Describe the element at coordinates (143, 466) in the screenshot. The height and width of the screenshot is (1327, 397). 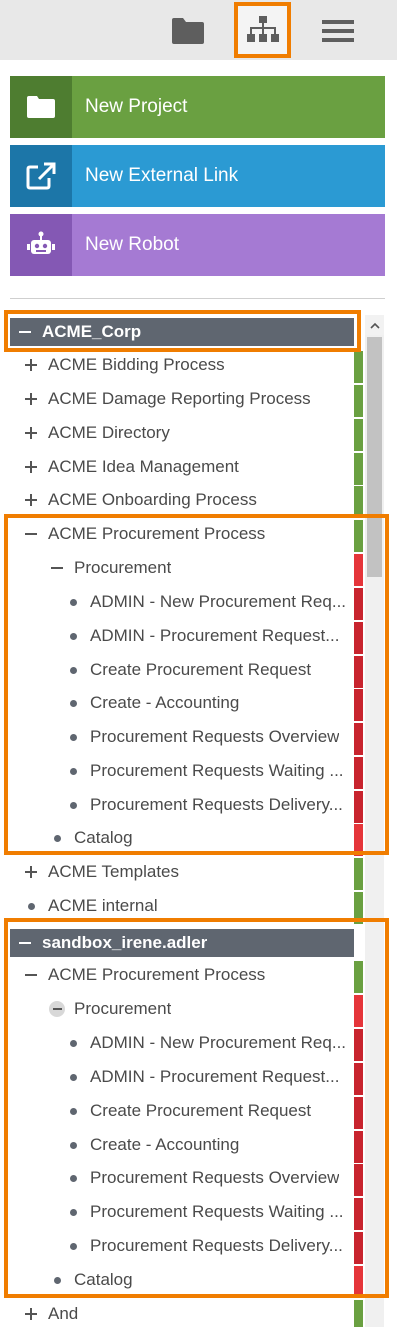
I see `tree-item-label: ACME Idea Management` at that location.